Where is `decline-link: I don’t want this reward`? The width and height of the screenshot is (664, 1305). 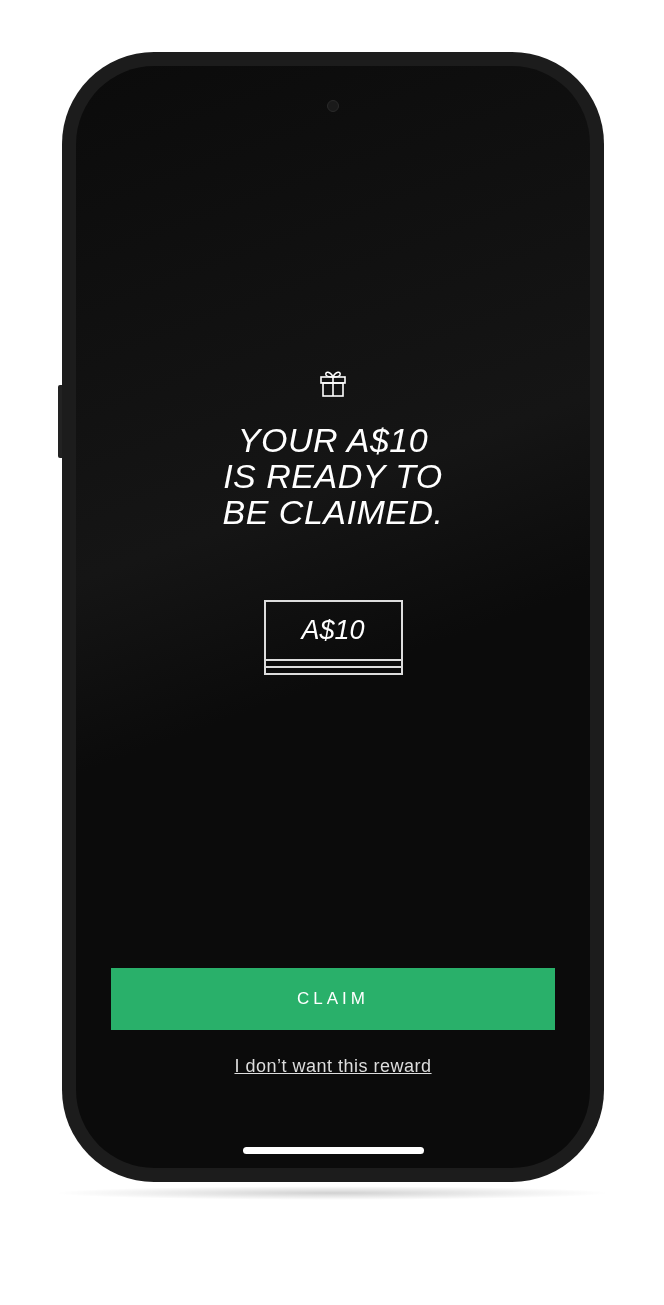 decline-link: I don’t want this reward is located at coordinates (333, 1066).